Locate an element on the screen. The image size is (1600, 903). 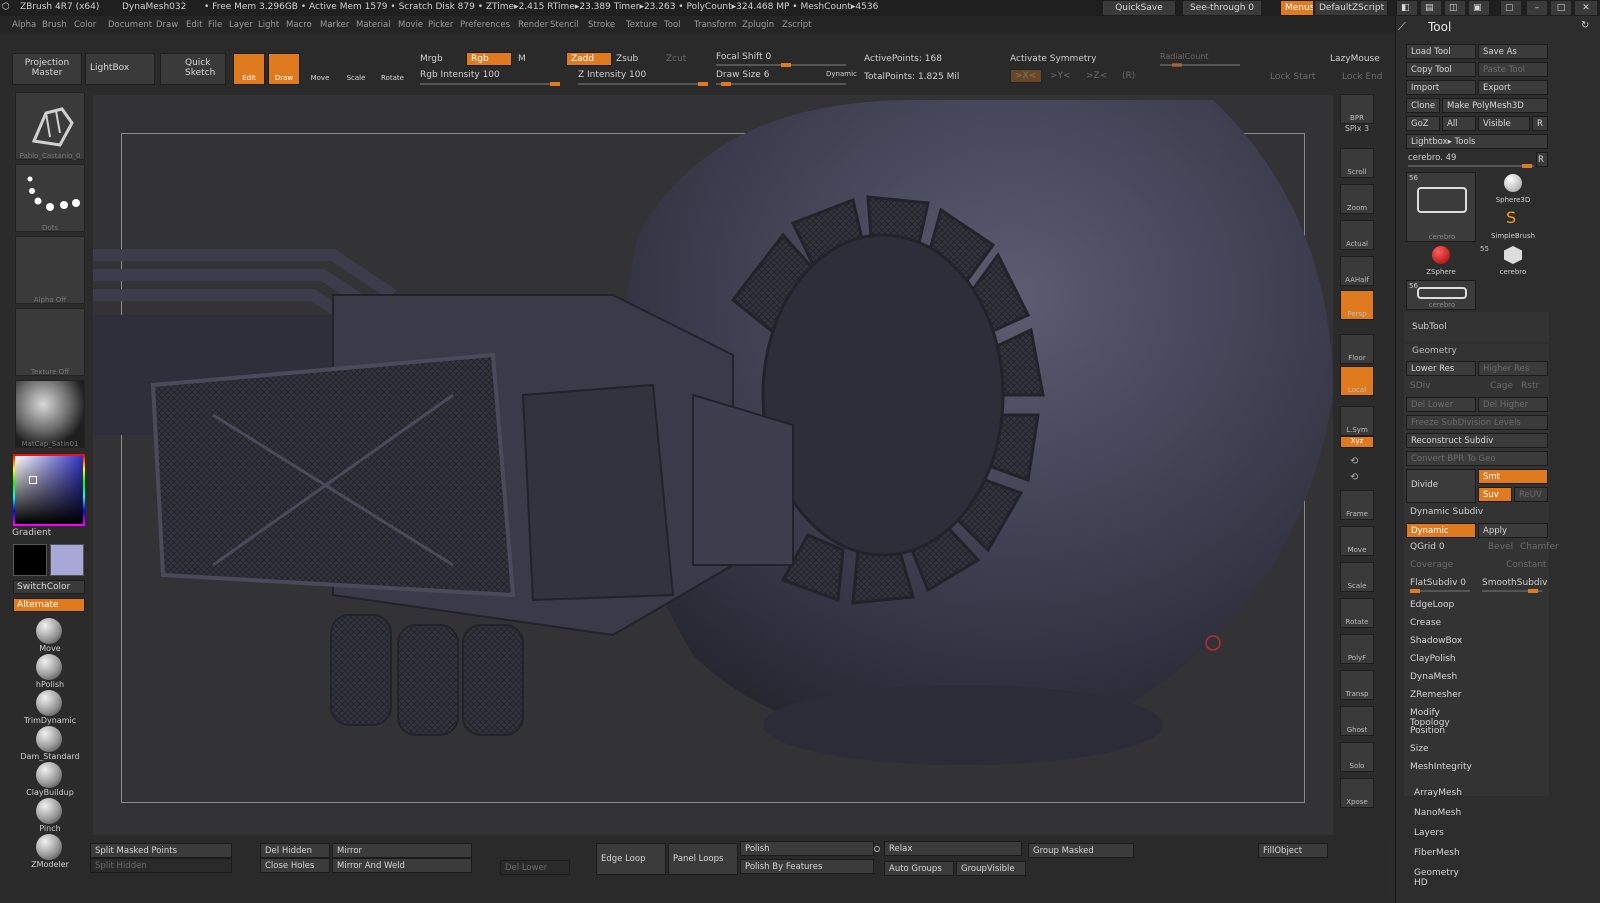
menu-zscript: Zscript is located at coordinates (797, 25).